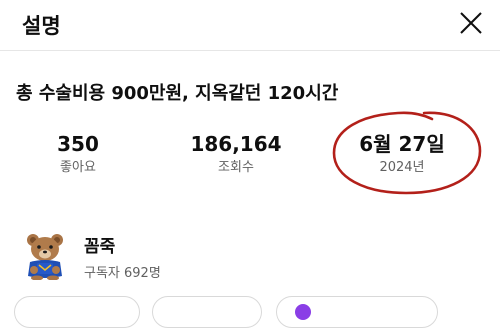 This screenshot has height=328, width=500. Describe the element at coordinates (45, 256) in the screenshot. I see `teddy-bear-avatar-icon` at that location.